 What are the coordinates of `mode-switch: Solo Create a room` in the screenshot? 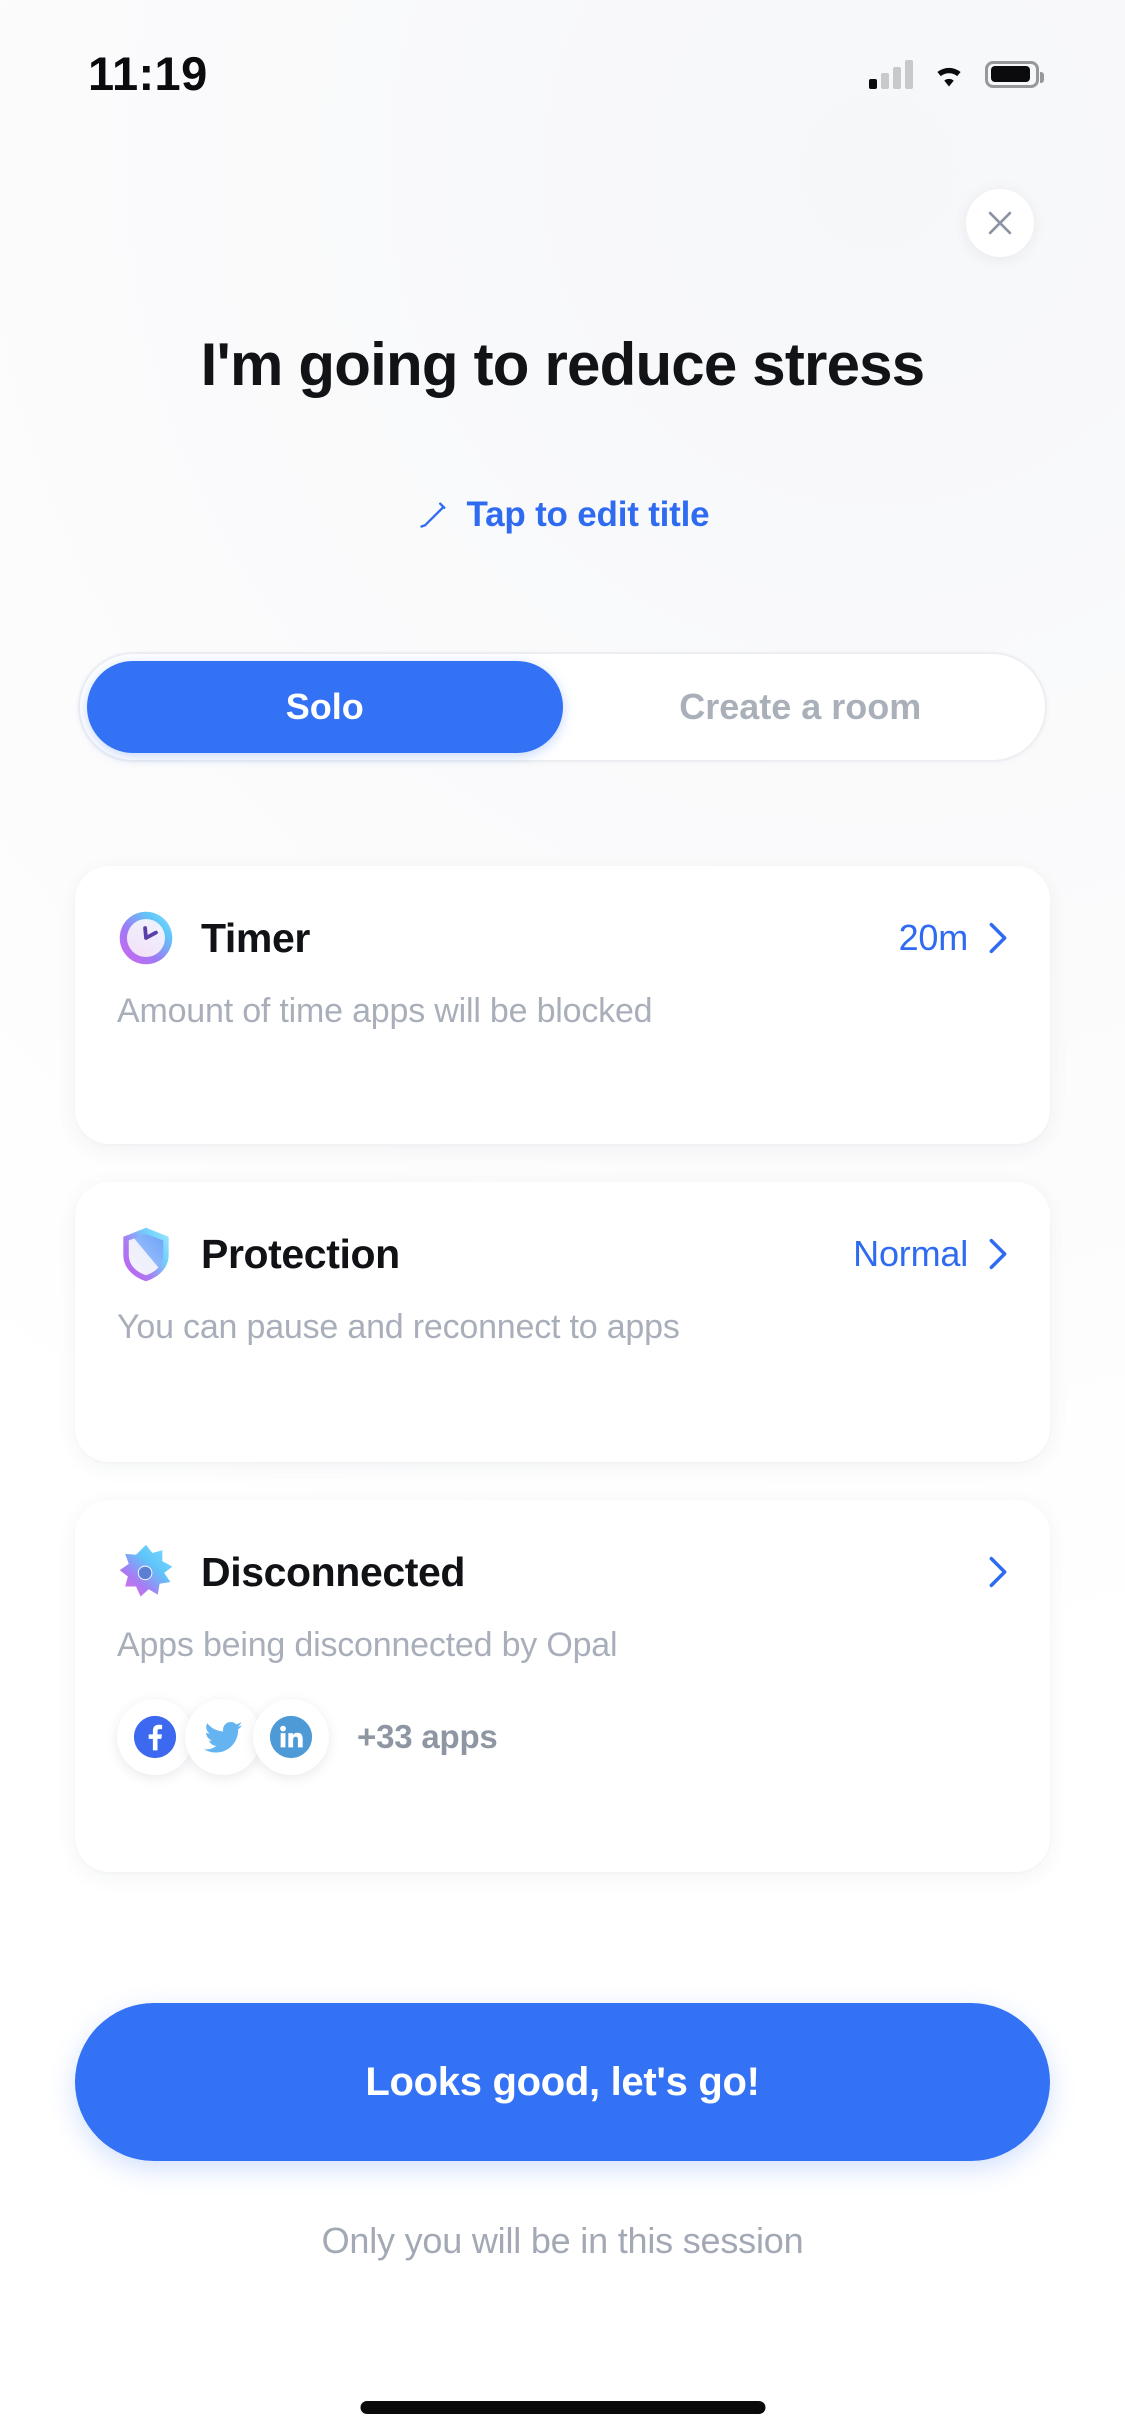 It's located at (562, 707).